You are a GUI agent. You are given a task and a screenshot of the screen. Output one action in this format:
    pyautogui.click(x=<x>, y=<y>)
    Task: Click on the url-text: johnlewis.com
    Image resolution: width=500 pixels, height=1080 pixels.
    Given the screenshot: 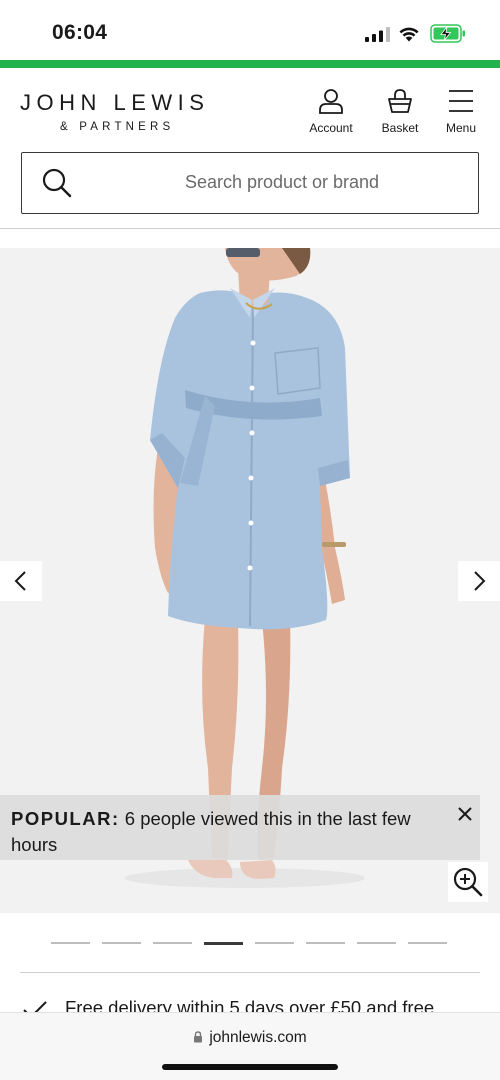 What is the action you would take?
    pyautogui.click(x=258, y=1037)
    